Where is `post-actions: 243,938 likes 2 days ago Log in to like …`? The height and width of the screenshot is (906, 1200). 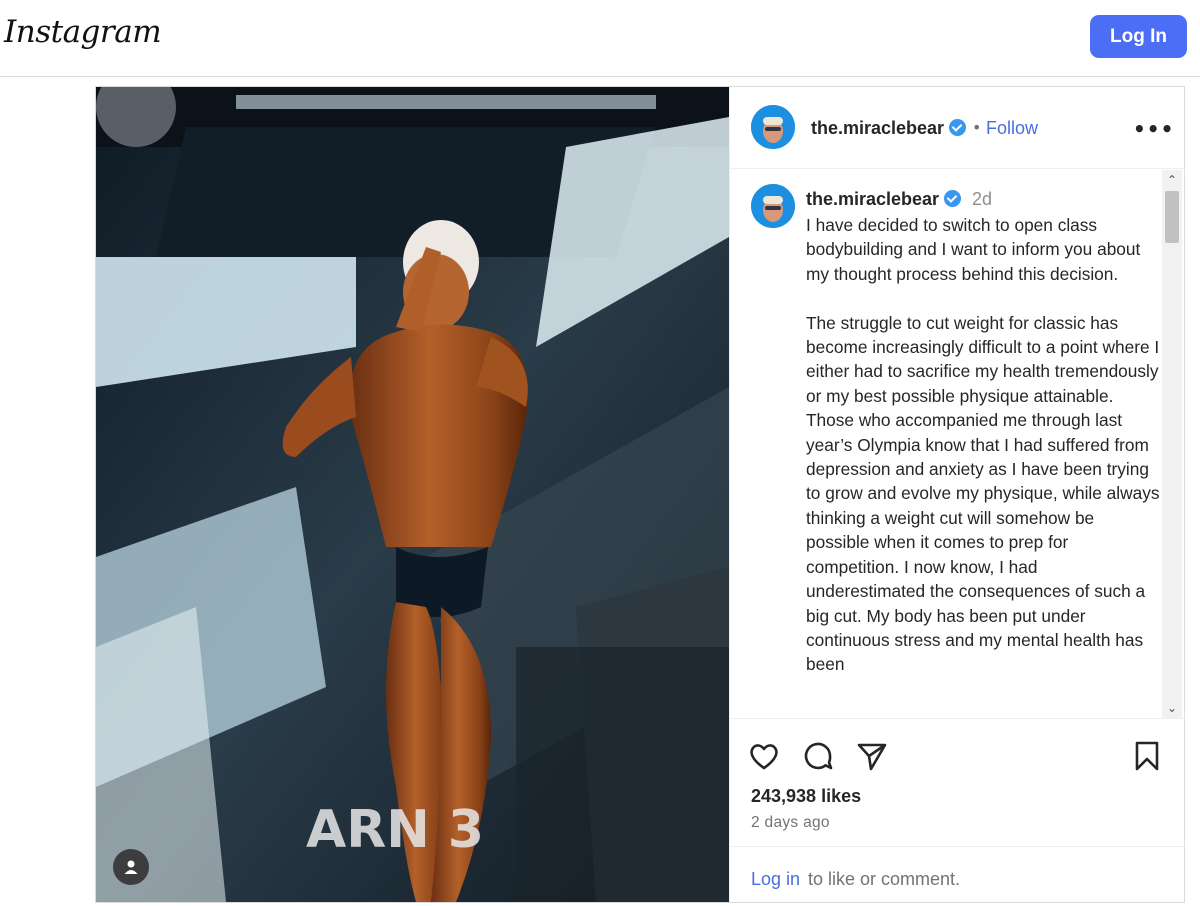
post-actions: 243,938 likes 2 days ago Log in to like … is located at coordinates (957, 810).